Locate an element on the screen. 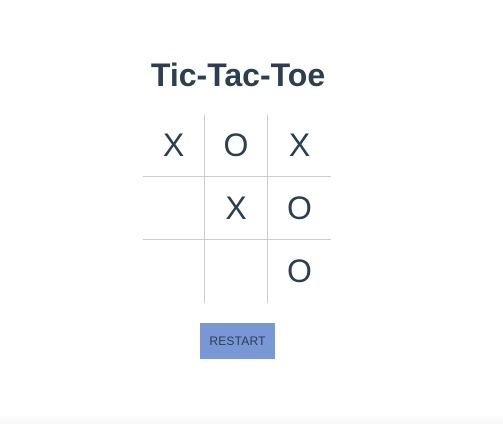 Image resolution: width=503 pixels, height=424 pixels. restart-button: RESTART is located at coordinates (237, 341).